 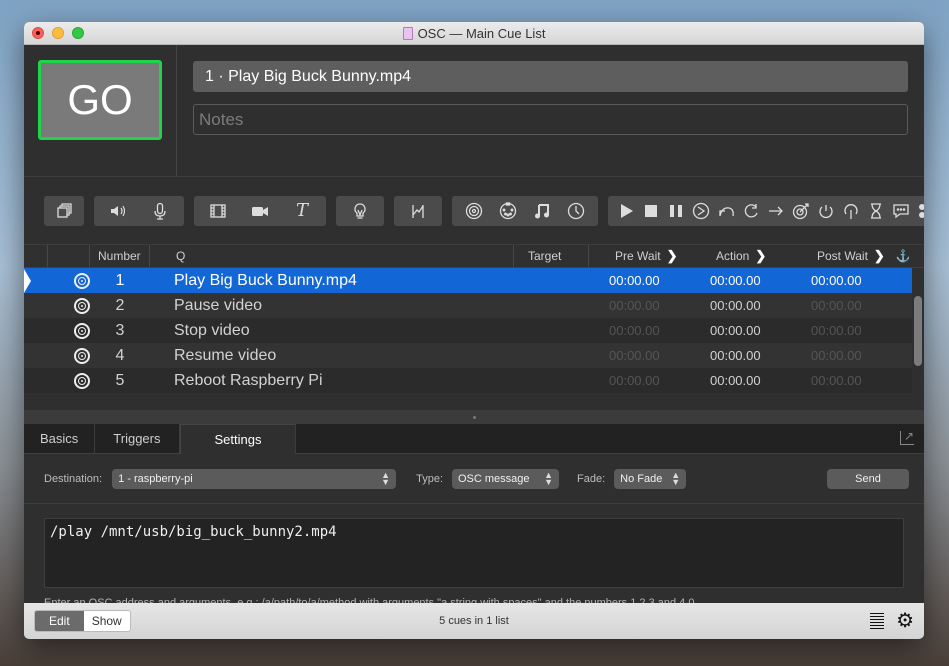 I want to click on cue-name-field: 1 · Play Big Buck Bunny.mp4, so click(x=550, y=76).